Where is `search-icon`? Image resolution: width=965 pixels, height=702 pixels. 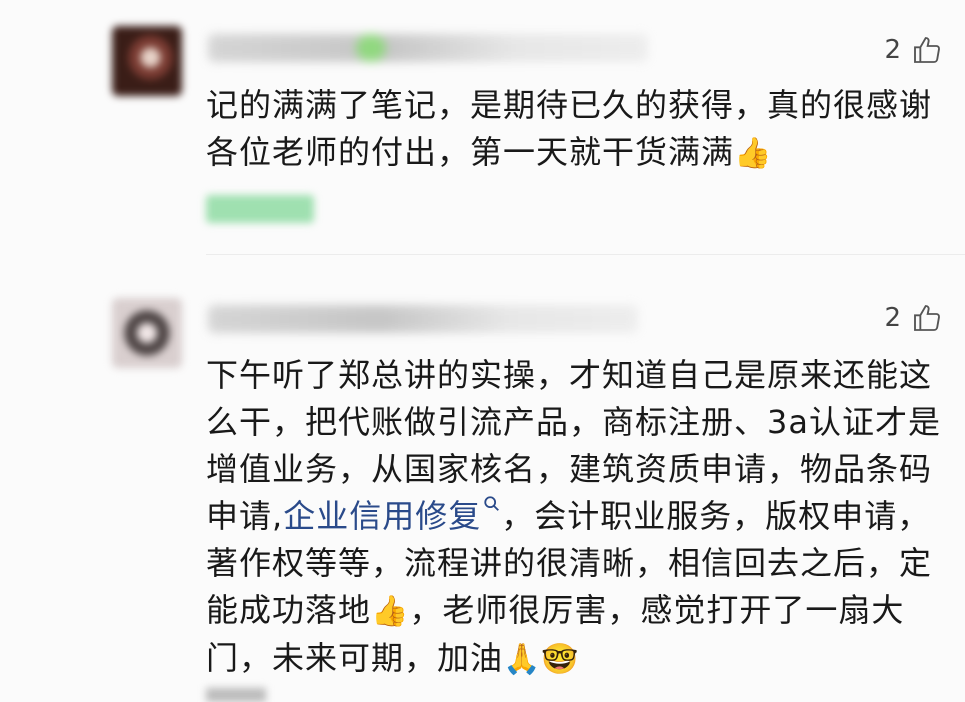
search-icon is located at coordinates (492, 503).